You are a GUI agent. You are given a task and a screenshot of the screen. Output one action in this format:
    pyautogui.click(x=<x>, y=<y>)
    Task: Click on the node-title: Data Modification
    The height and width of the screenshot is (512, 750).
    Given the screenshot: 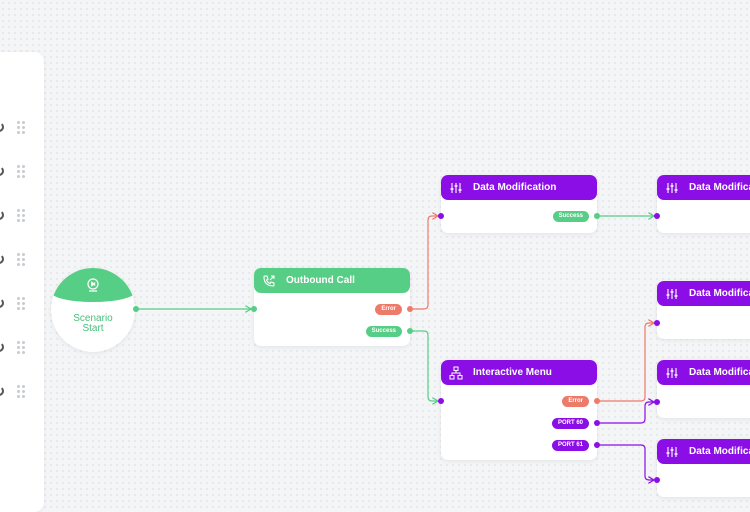 What is the action you would take?
    pyautogui.click(x=515, y=187)
    